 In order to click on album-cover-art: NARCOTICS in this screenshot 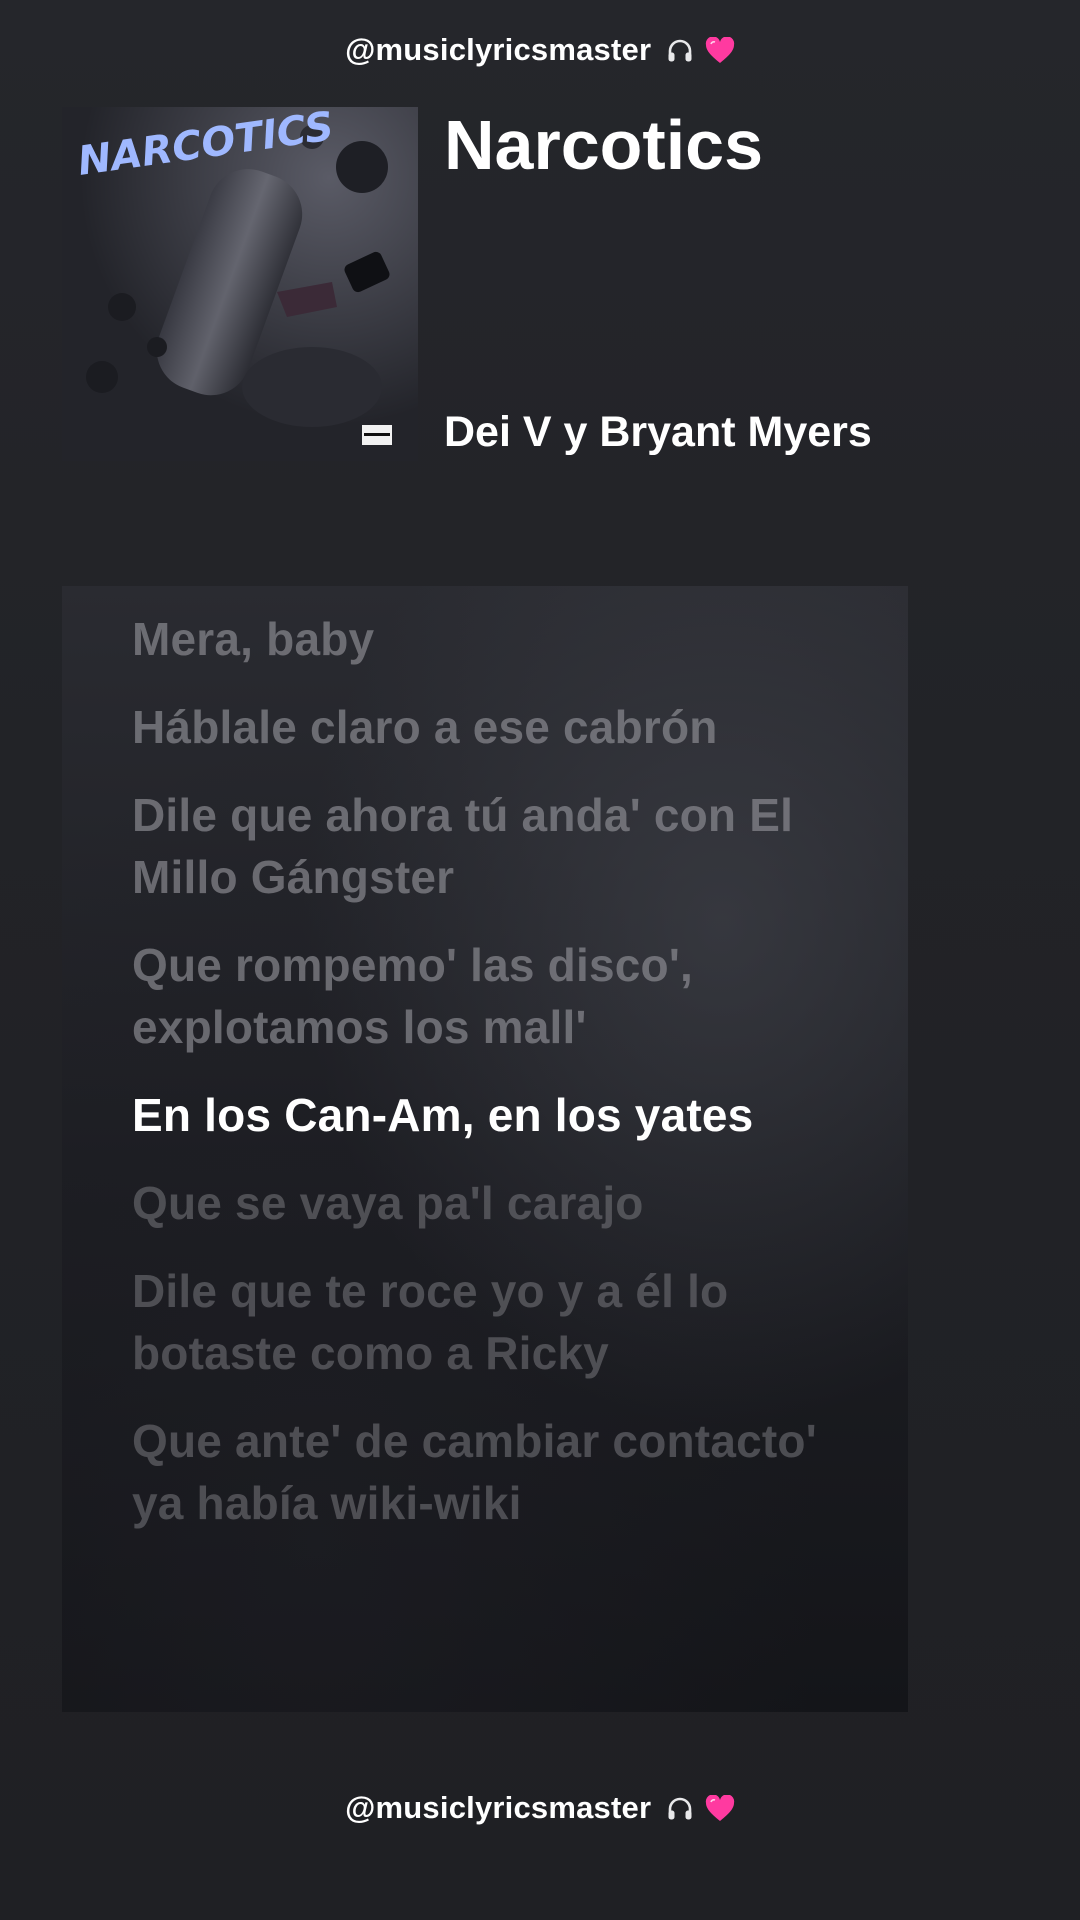, I will do `click(240, 284)`.